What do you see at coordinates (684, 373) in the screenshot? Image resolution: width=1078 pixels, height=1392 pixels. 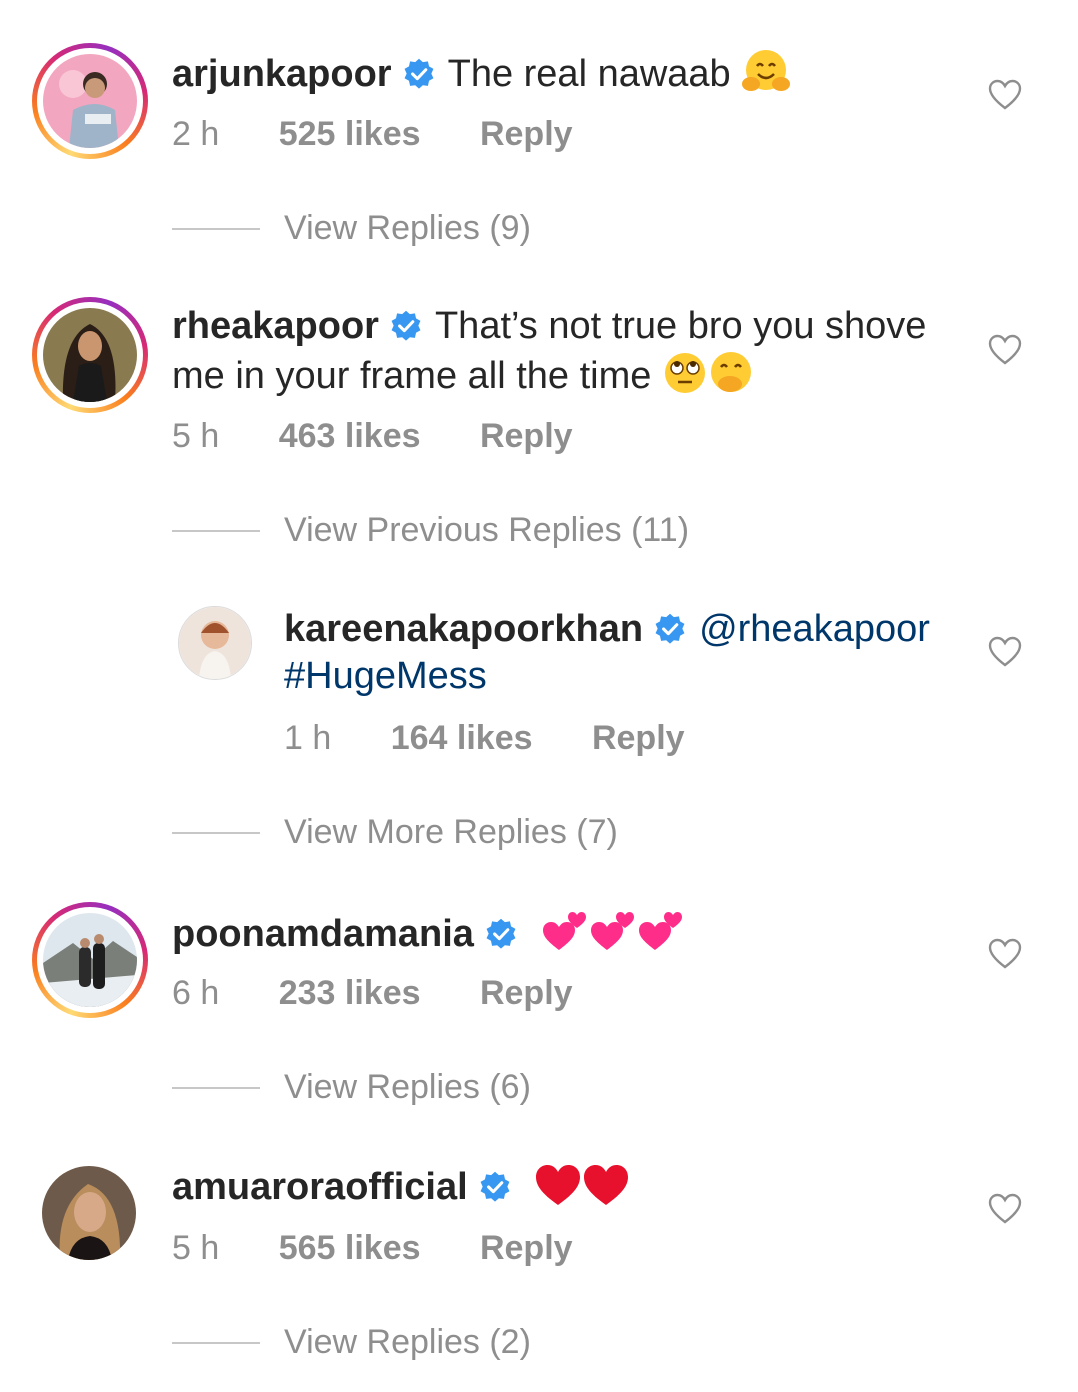 I see `eye-roll-emoji-icon` at bounding box center [684, 373].